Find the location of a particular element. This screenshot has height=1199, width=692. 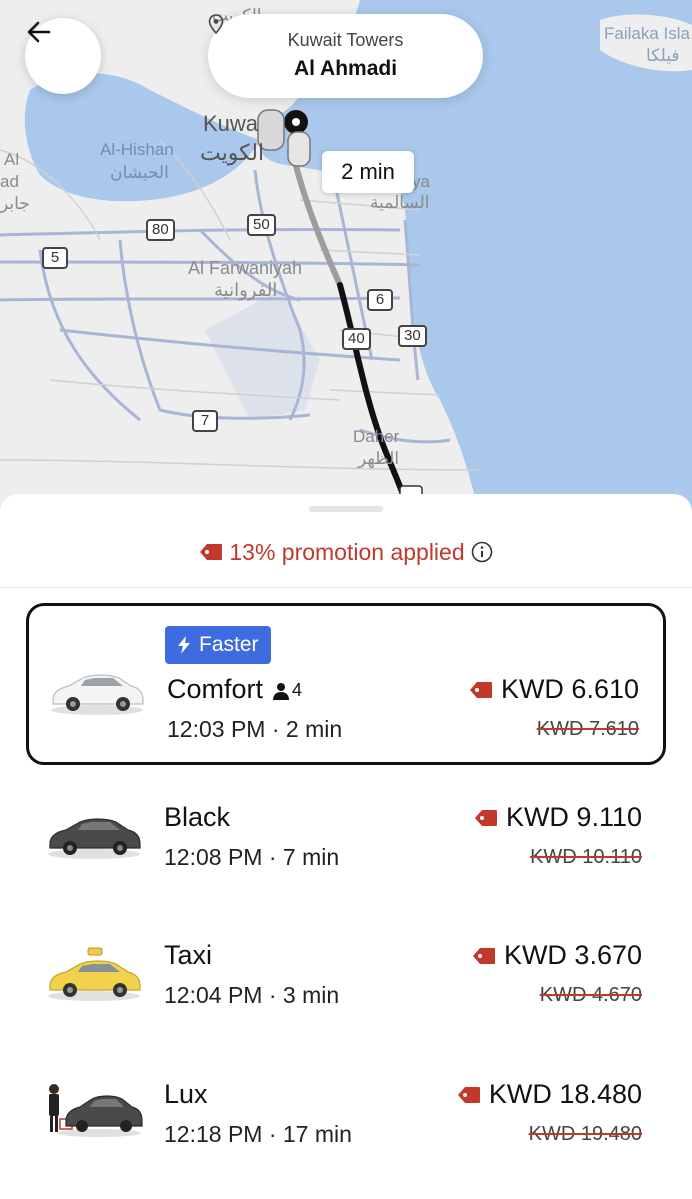

back-button is located at coordinates (63, 56).